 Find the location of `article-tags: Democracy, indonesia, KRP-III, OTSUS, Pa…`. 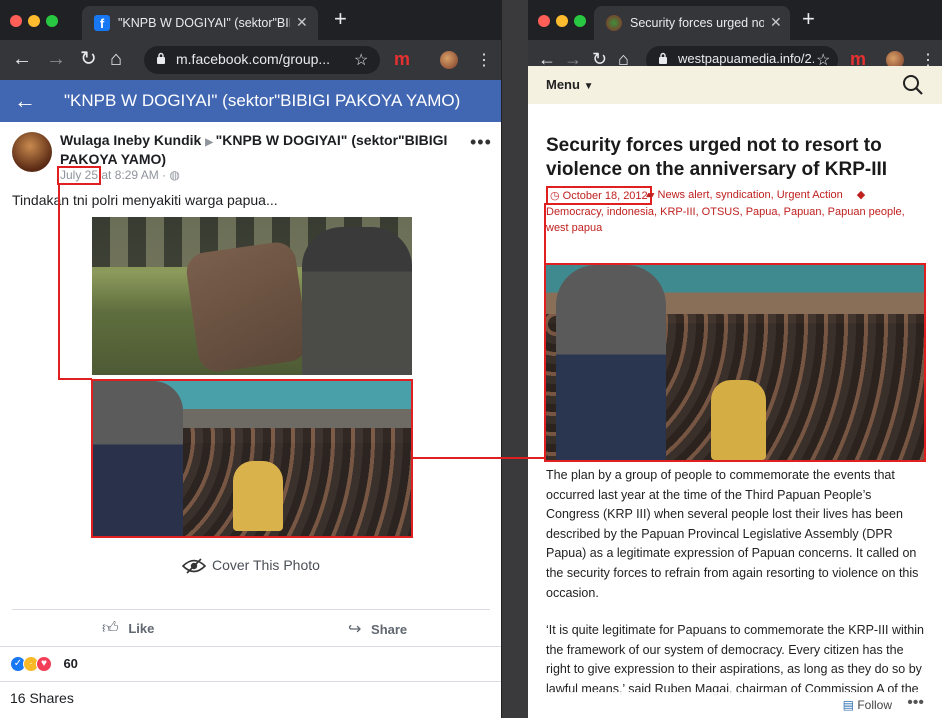

article-tags: Democracy, indonesia, KRP-III, OTSUS, Pa… is located at coordinates (736, 220).